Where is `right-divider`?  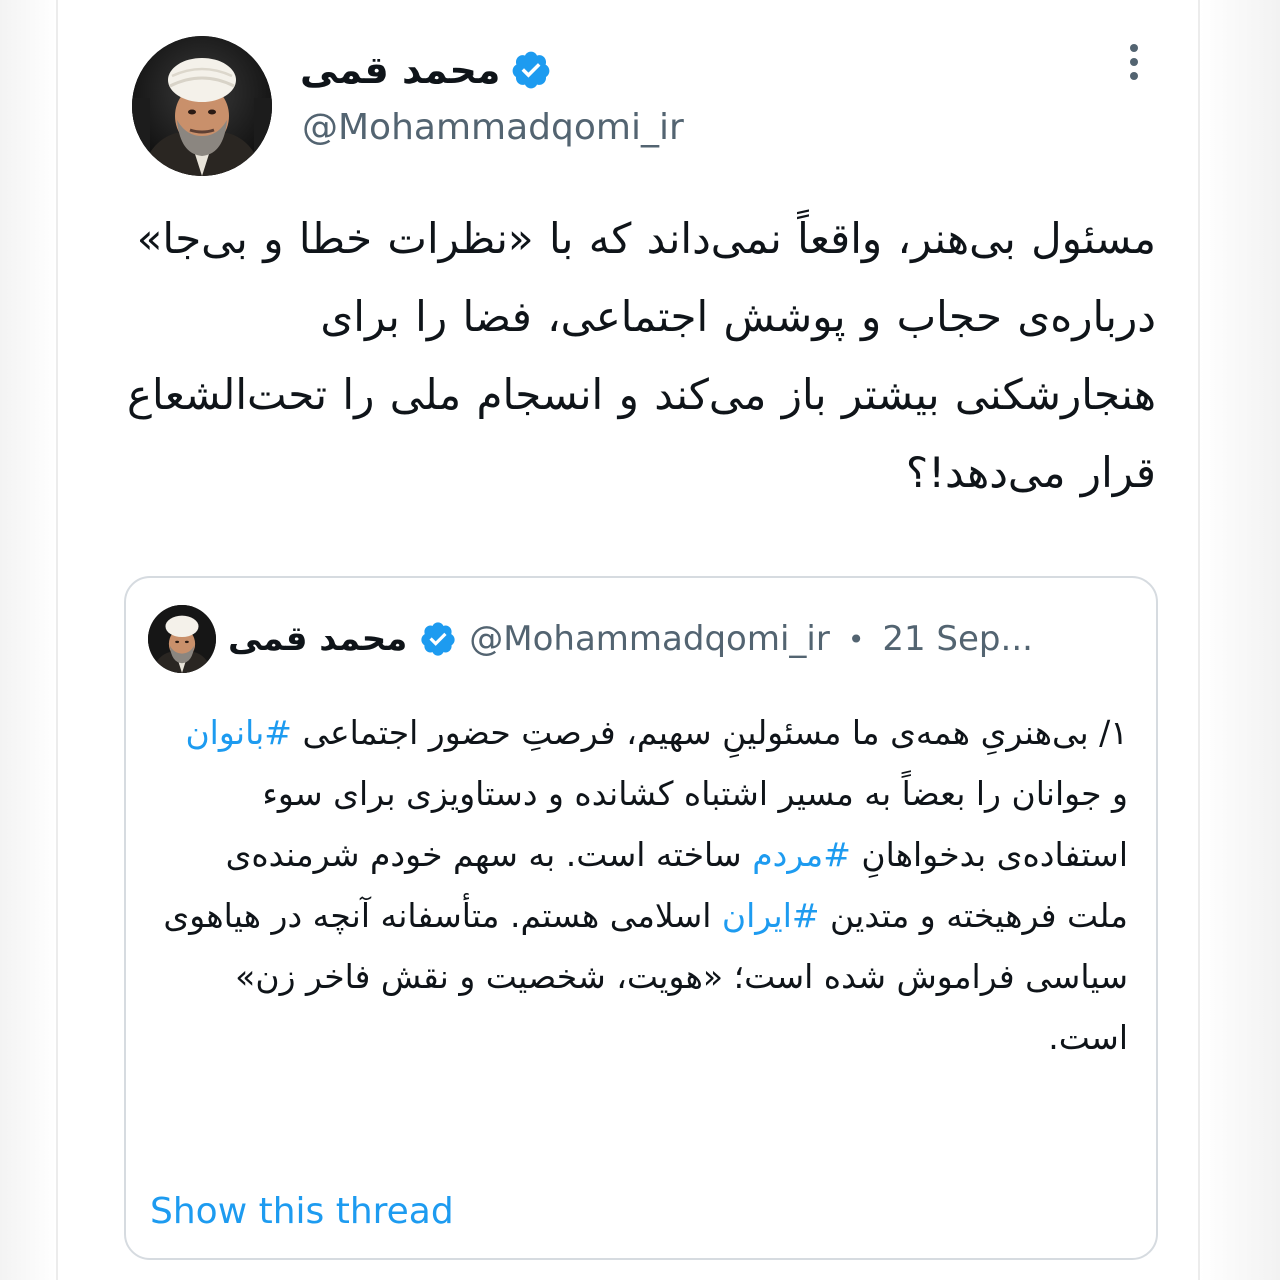 right-divider is located at coordinates (1199, 640).